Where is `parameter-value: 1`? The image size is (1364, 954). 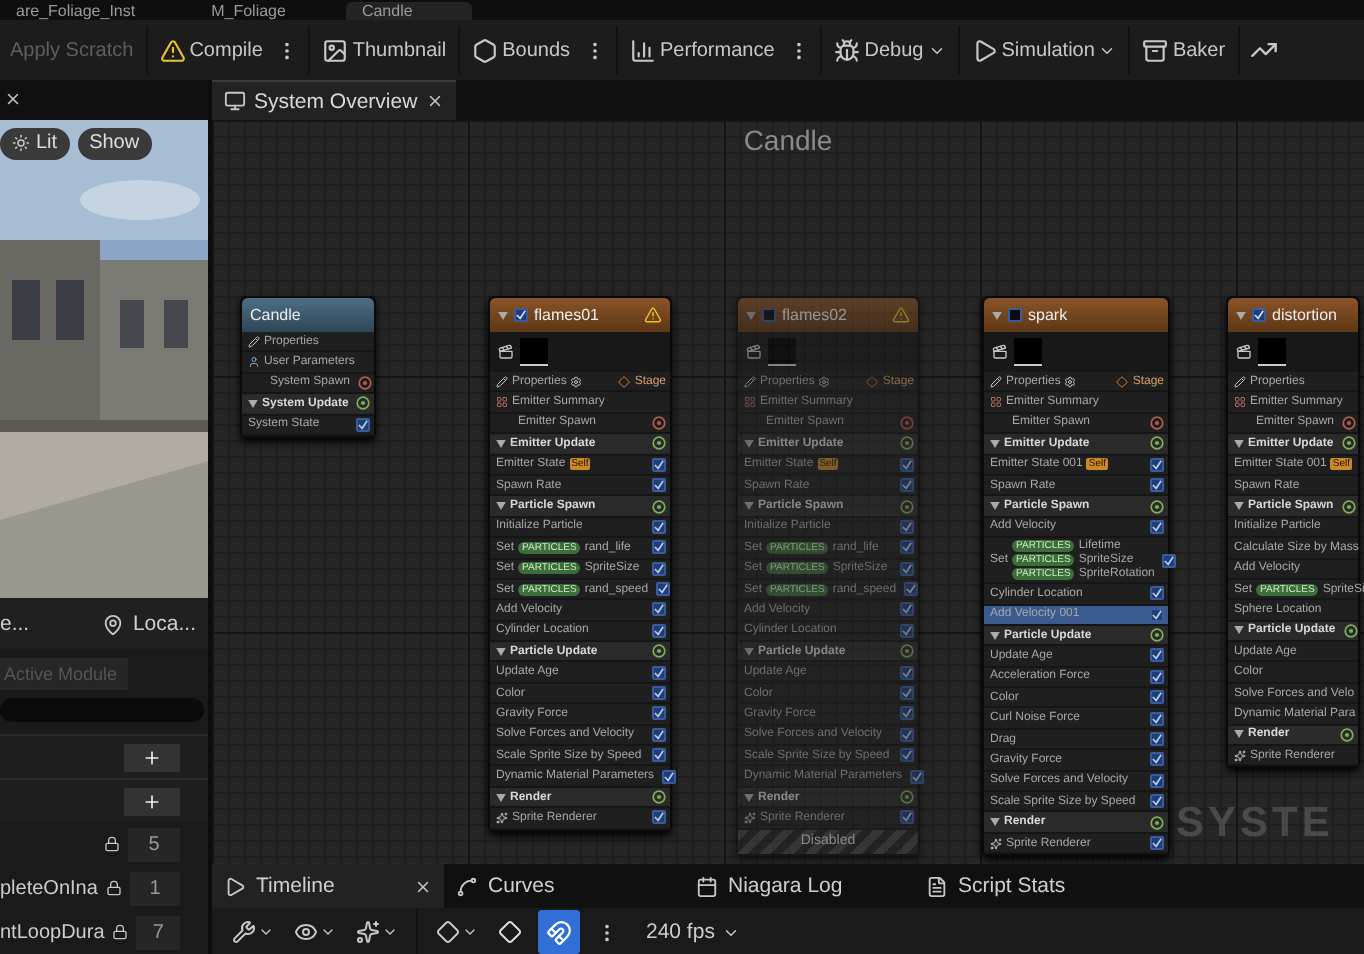 parameter-value: 1 is located at coordinates (154, 888).